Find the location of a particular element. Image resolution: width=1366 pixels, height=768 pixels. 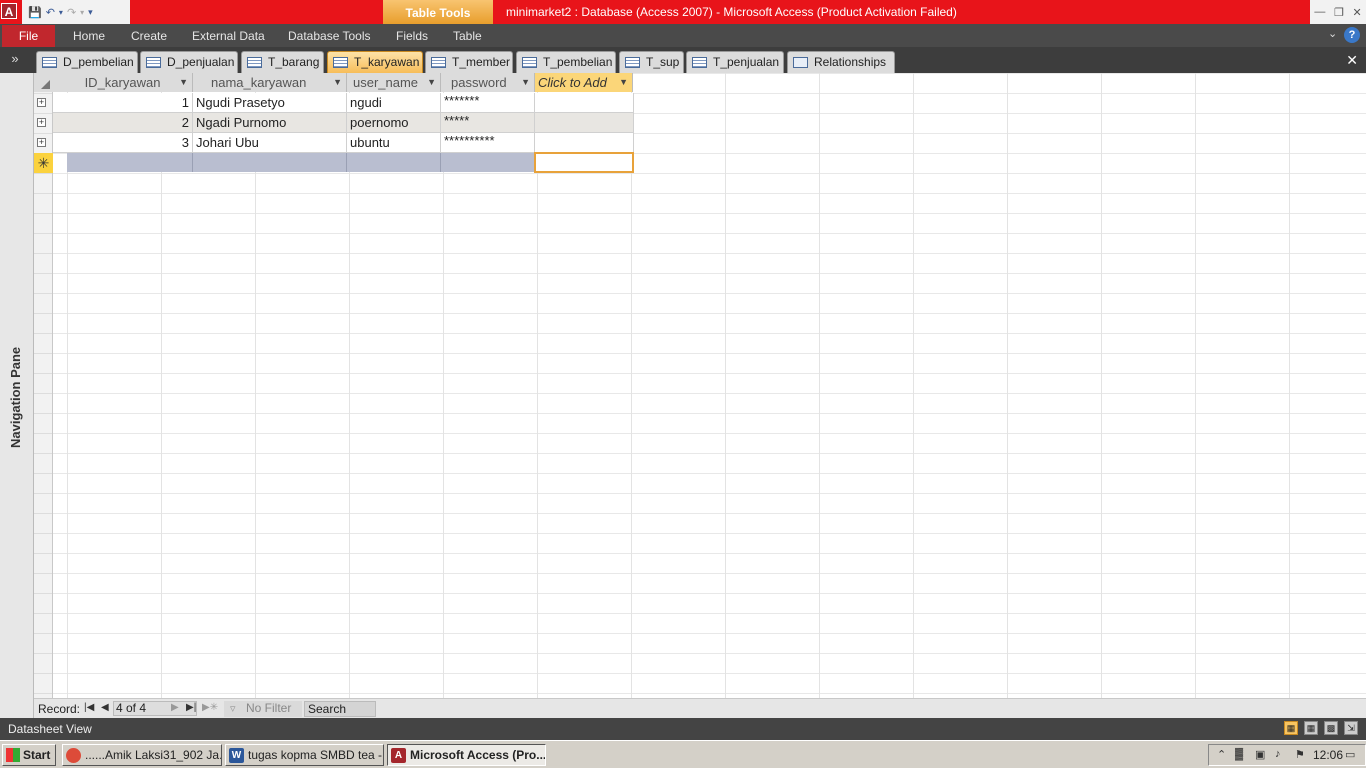

minimize-icon: — is located at coordinates (1319, 12).